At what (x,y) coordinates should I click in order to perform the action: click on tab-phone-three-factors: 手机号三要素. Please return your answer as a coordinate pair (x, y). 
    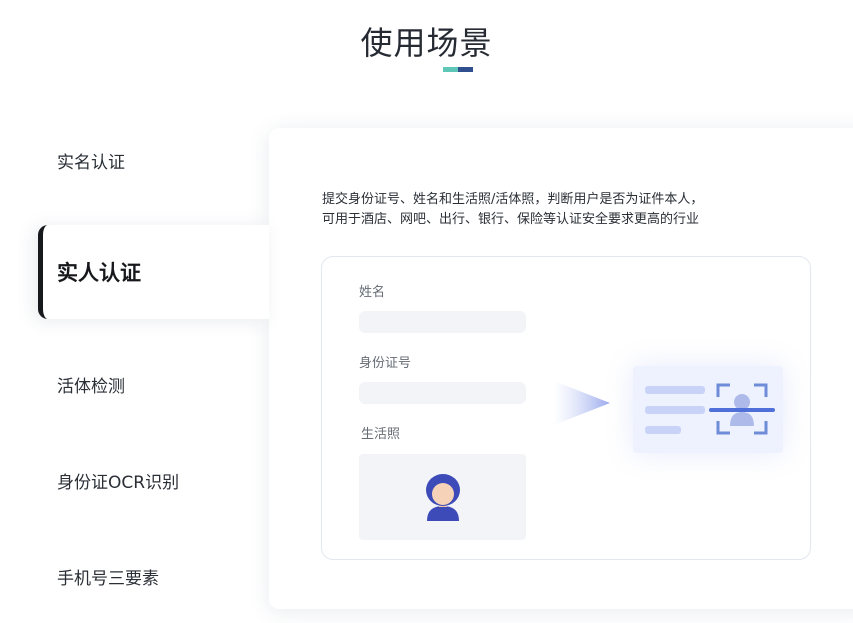
    Looking at the image, I should click on (153, 576).